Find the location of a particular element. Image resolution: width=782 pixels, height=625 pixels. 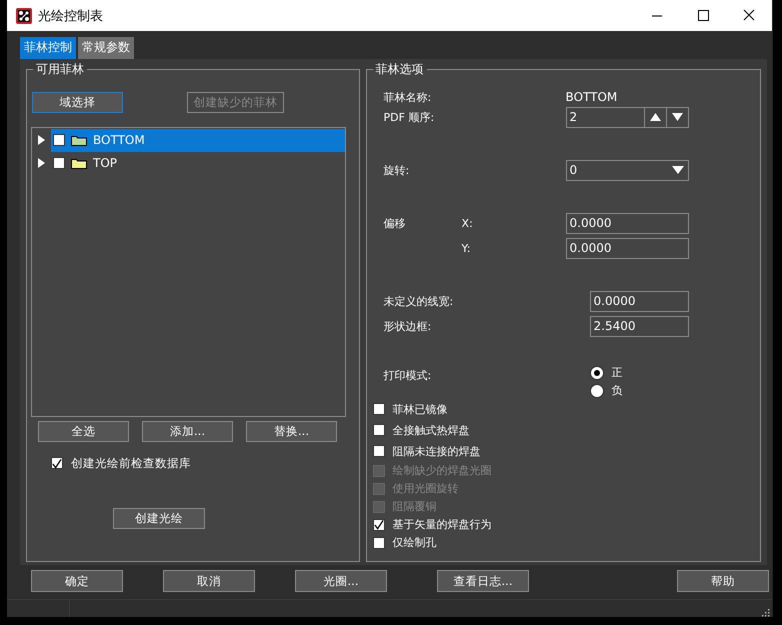

order-spinbox: 2 is located at coordinates (627, 117).